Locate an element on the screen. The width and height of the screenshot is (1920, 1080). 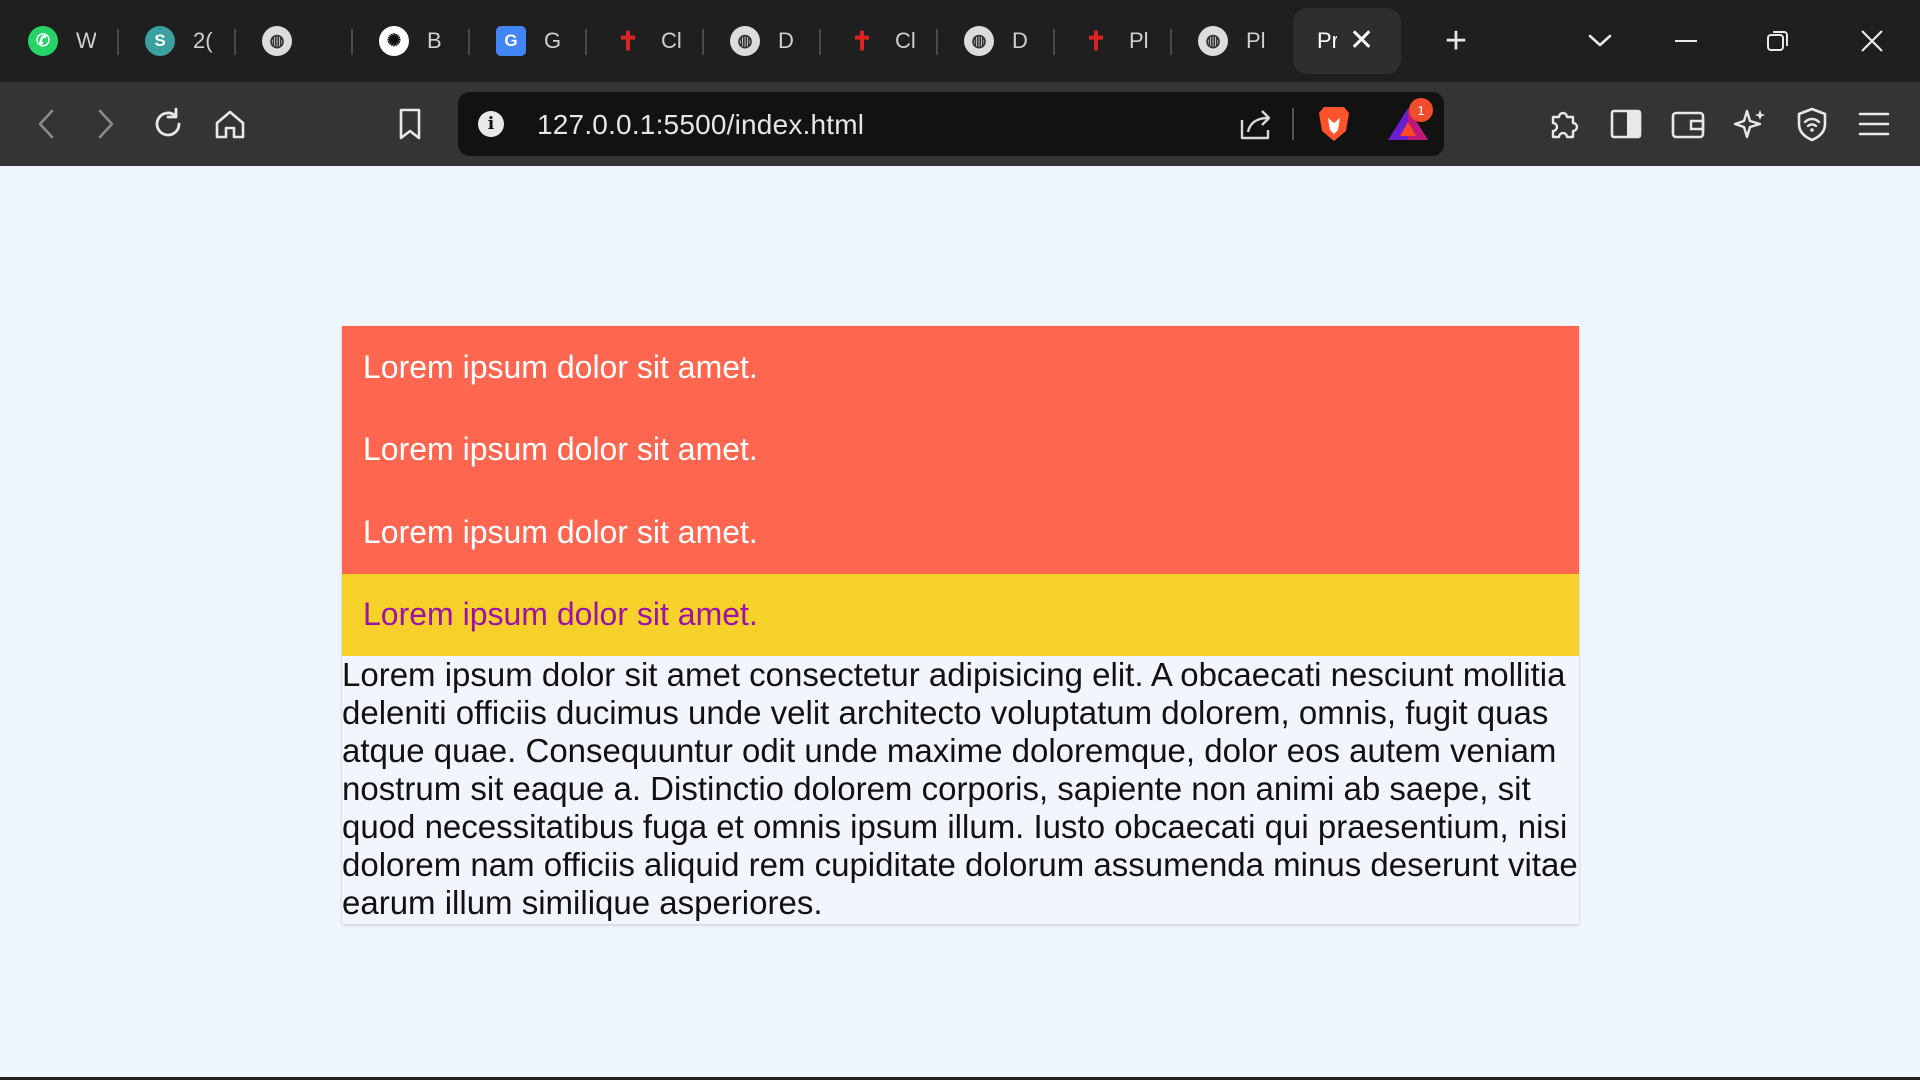
restore-button is located at coordinates (1778, 41).